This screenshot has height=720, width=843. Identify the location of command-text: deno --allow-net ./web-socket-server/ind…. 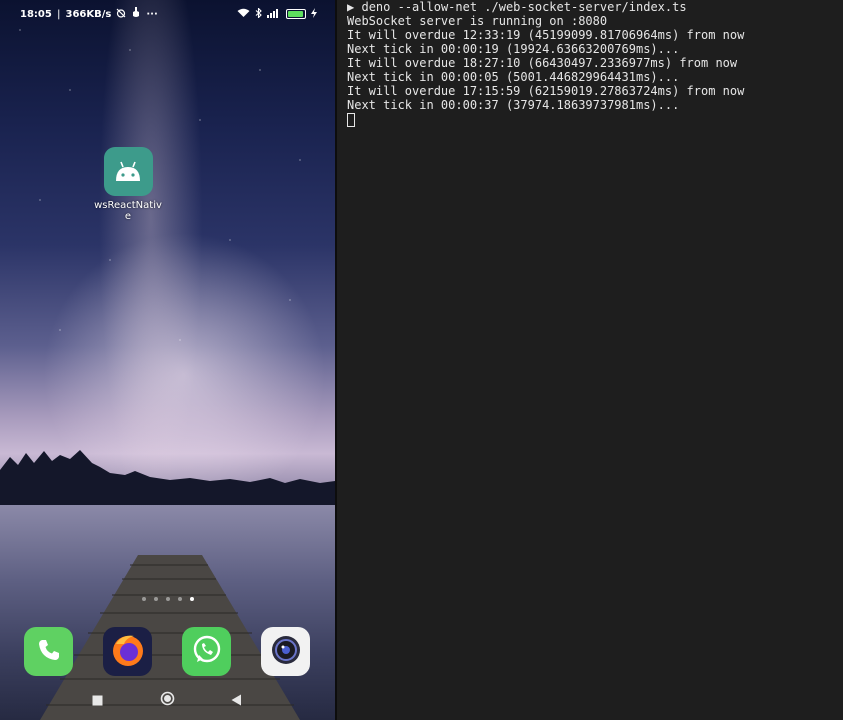
(524, 7).